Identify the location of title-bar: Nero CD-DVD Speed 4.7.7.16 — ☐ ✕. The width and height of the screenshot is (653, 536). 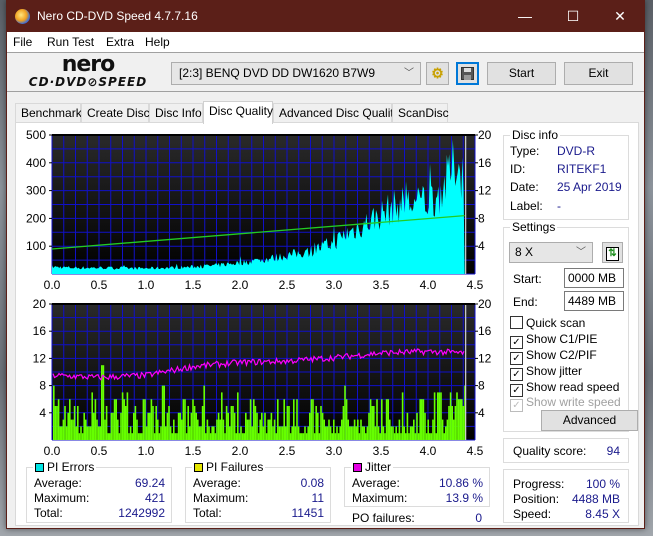
(325, 16).